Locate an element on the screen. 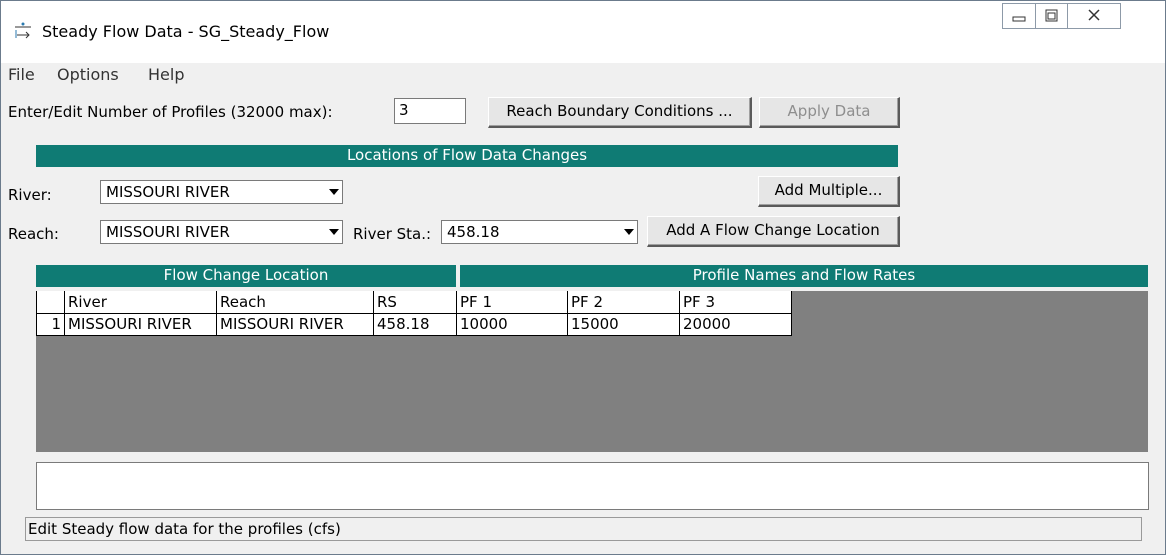  menu-help: Help is located at coordinates (166, 75).